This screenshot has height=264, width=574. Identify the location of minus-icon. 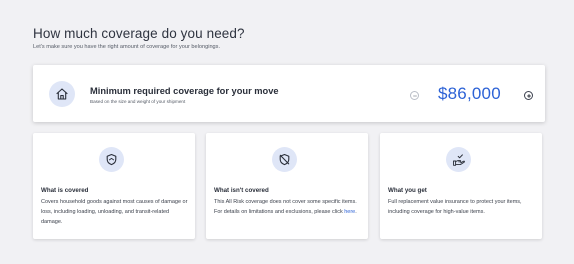
(414, 95).